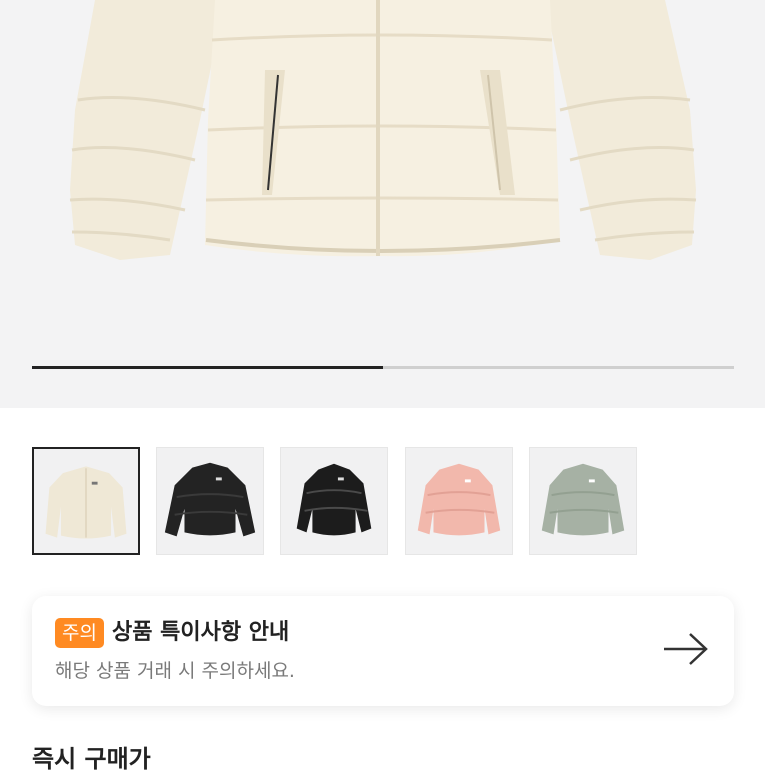 The image size is (765, 774). I want to click on instant-buy-price-label: 즉시 구매가, so click(91, 759).